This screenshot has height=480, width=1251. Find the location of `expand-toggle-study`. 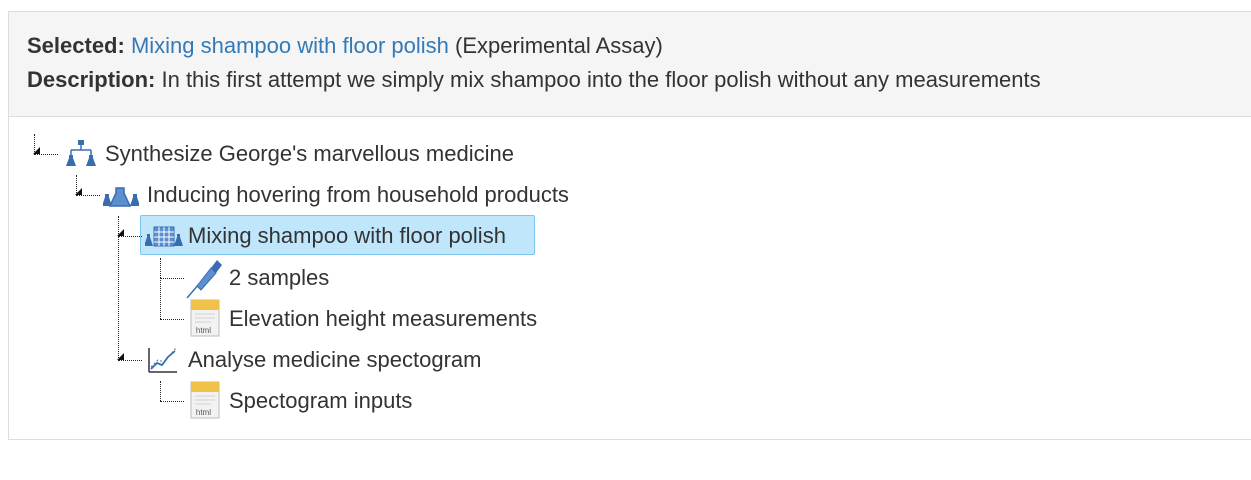

expand-toggle-study is located at coordinates (78, 191).